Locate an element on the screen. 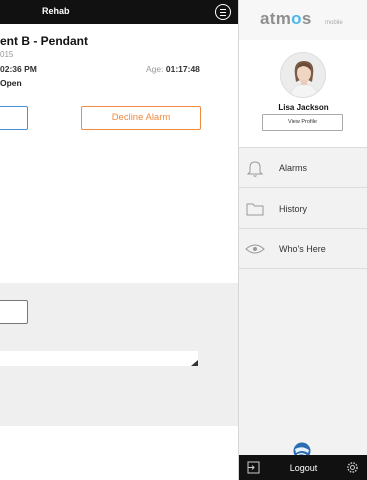 This screenshot has width=367, height=480. sidebar-item-history: History is located at coordinates (303, 209).